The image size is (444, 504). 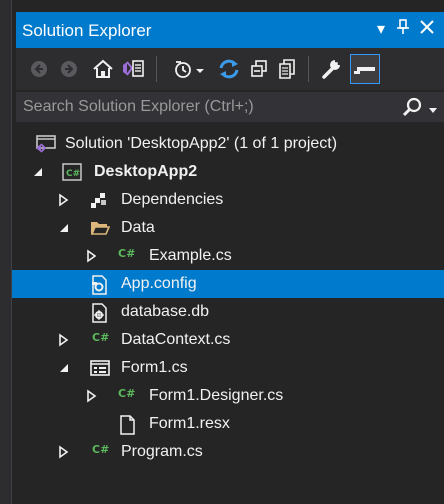 I want to click on tree-item-form1-resx: Form1.resx, so click(x=228, y=424).